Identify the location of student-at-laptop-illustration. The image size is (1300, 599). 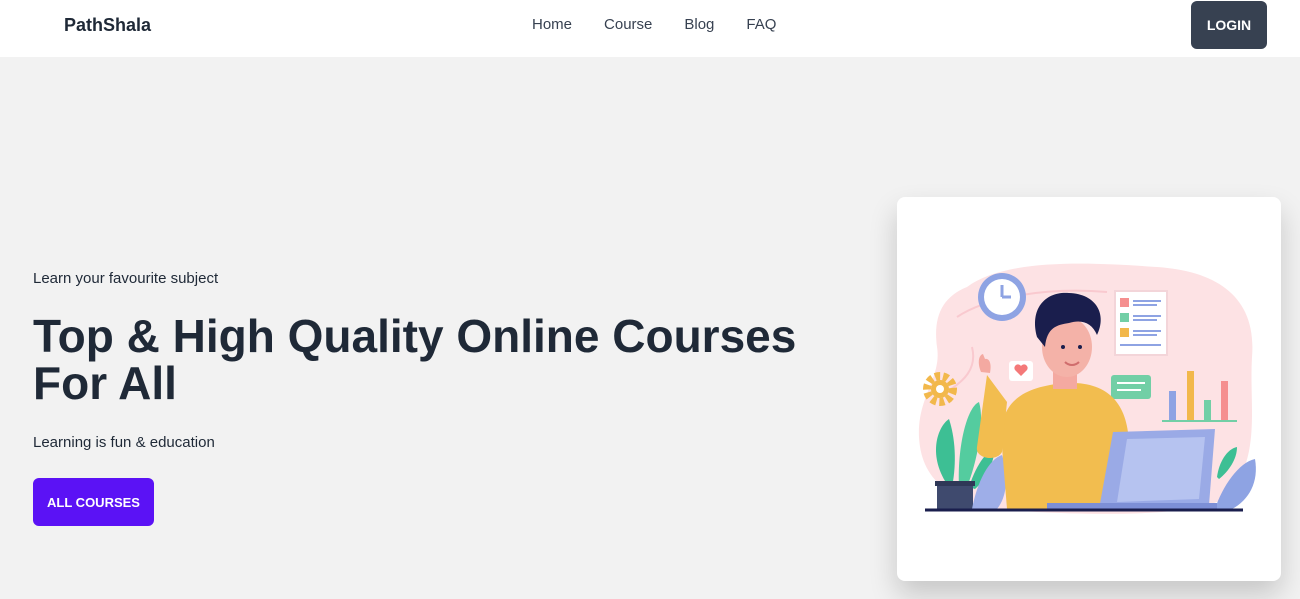
(1087, 388).